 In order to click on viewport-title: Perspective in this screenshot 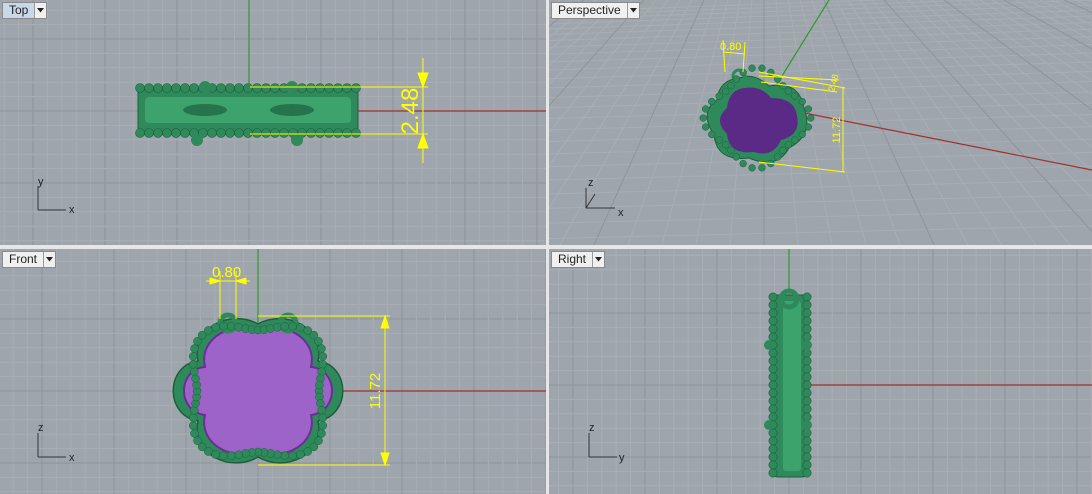, I will do `click(589, 10)`.